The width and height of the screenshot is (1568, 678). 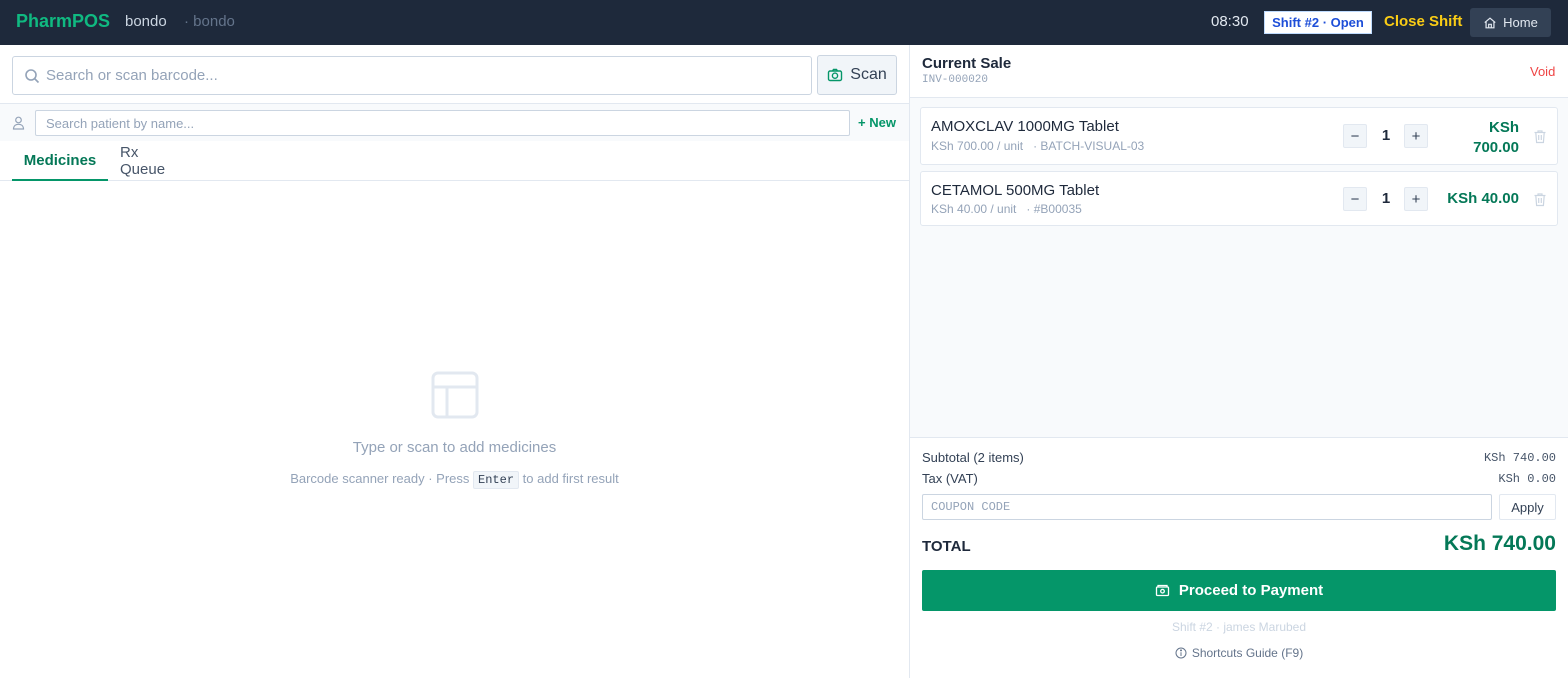 What do you see at coordinates (1318, 22) in the screenshot?
I see `shift-status-badge: Shift #2 · Open` at bounding box center [1318, 22].